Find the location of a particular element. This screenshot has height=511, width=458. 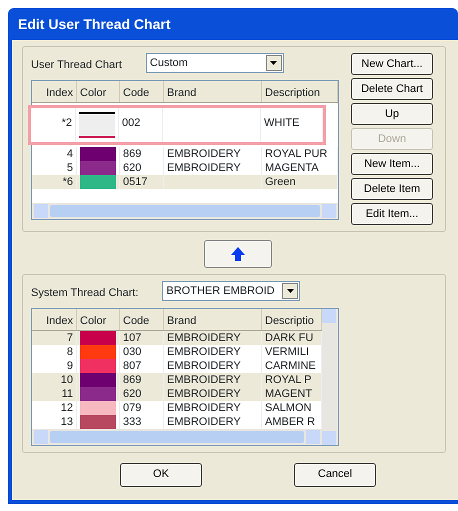

action-button: Delete Item is located at coordinates (392, 189).